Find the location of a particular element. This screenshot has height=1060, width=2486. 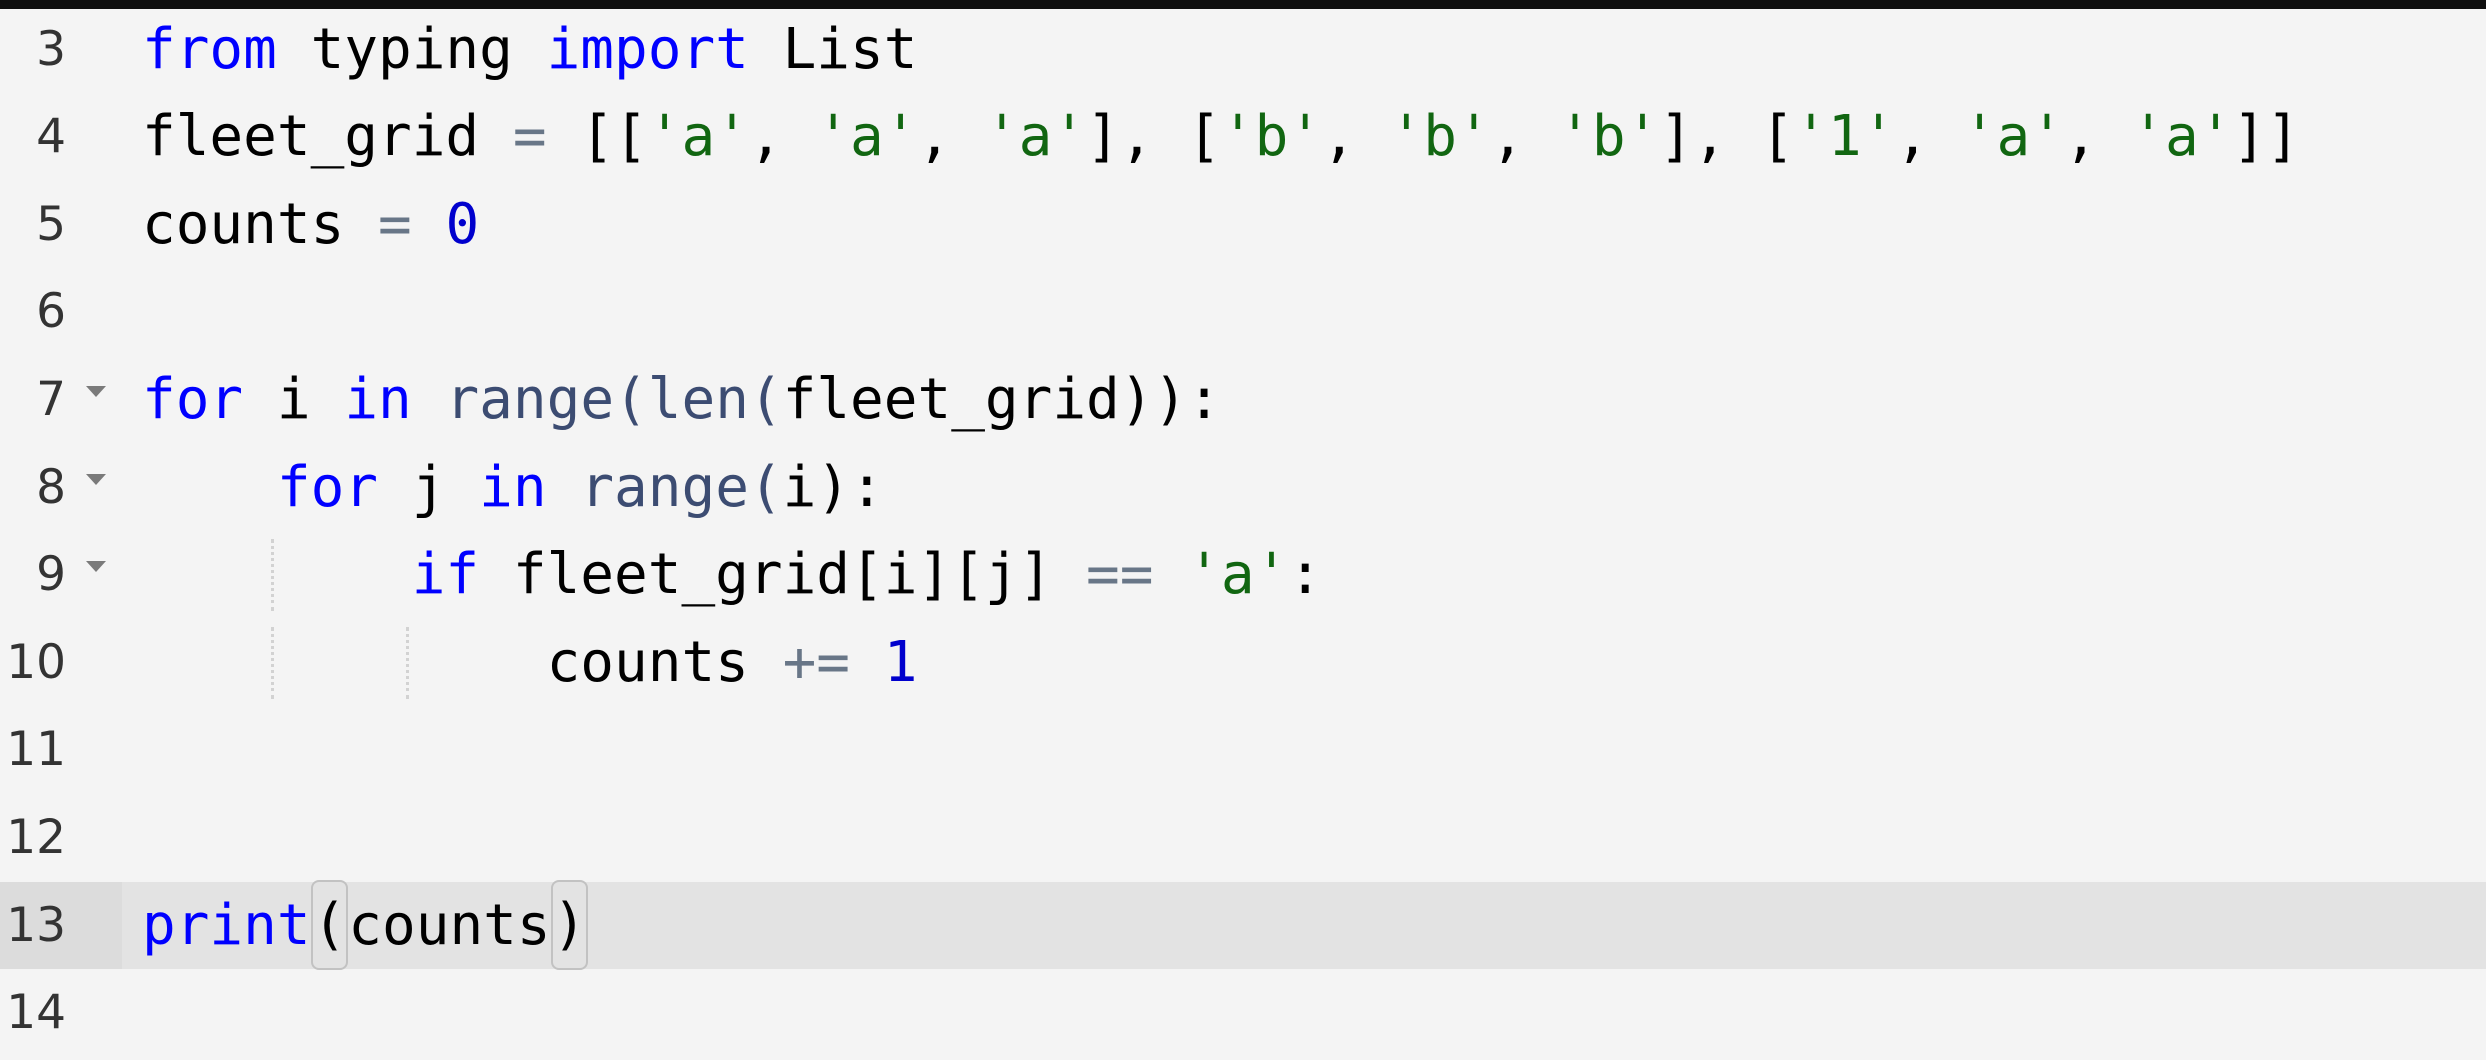

code-token-keyword: from is located at coordinates (209, 49).